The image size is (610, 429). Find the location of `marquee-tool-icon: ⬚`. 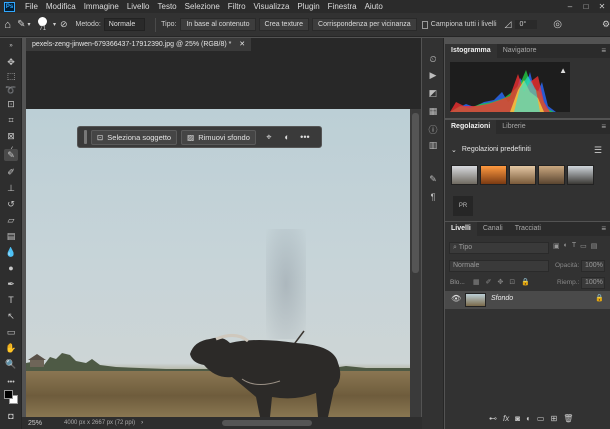

marquee-tool-icon: ⬚ is located at coordinates (11, 76).